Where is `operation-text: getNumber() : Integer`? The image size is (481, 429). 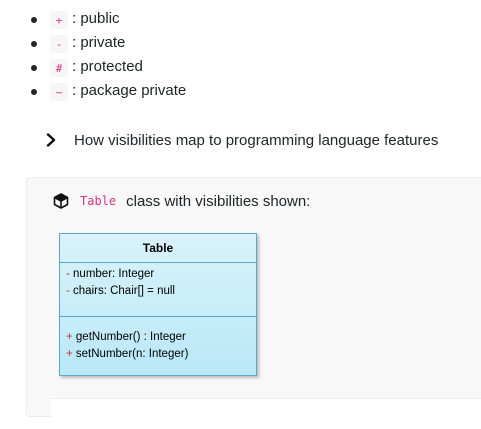 operation-text: getNumber() : Integer is located at coordinates (129, 337).